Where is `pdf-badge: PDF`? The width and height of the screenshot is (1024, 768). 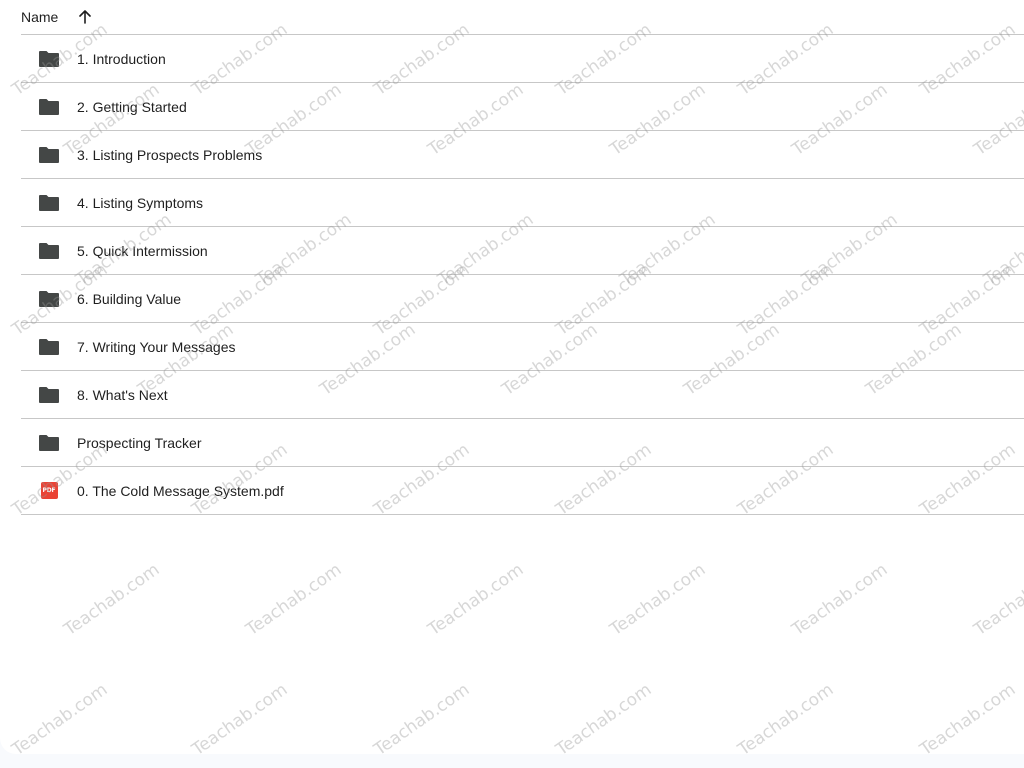 pdf-badge: PDF is located at coordinates (49, 490).